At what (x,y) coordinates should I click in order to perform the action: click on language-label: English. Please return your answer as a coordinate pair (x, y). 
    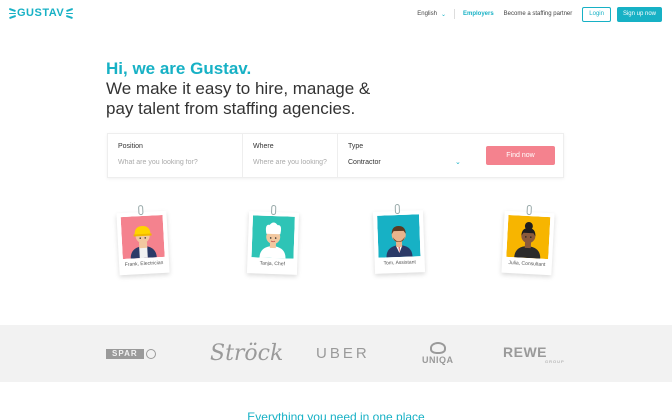
    Looking at the image, I should click on (427, 14).